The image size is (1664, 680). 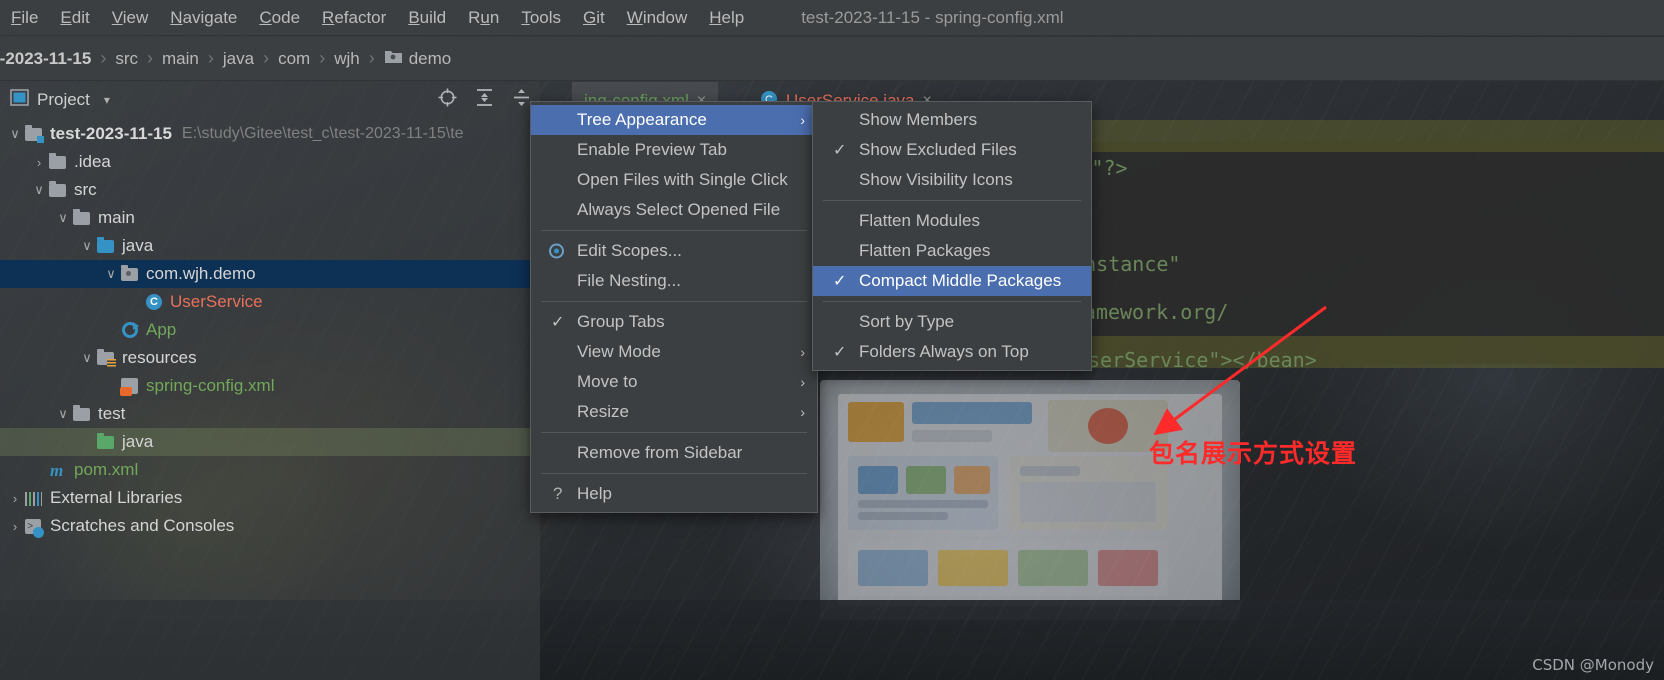 What do you see at coordinates (154, 302) in the screenshot?
I see `class-icon: C` at bounding box center [154, 302].